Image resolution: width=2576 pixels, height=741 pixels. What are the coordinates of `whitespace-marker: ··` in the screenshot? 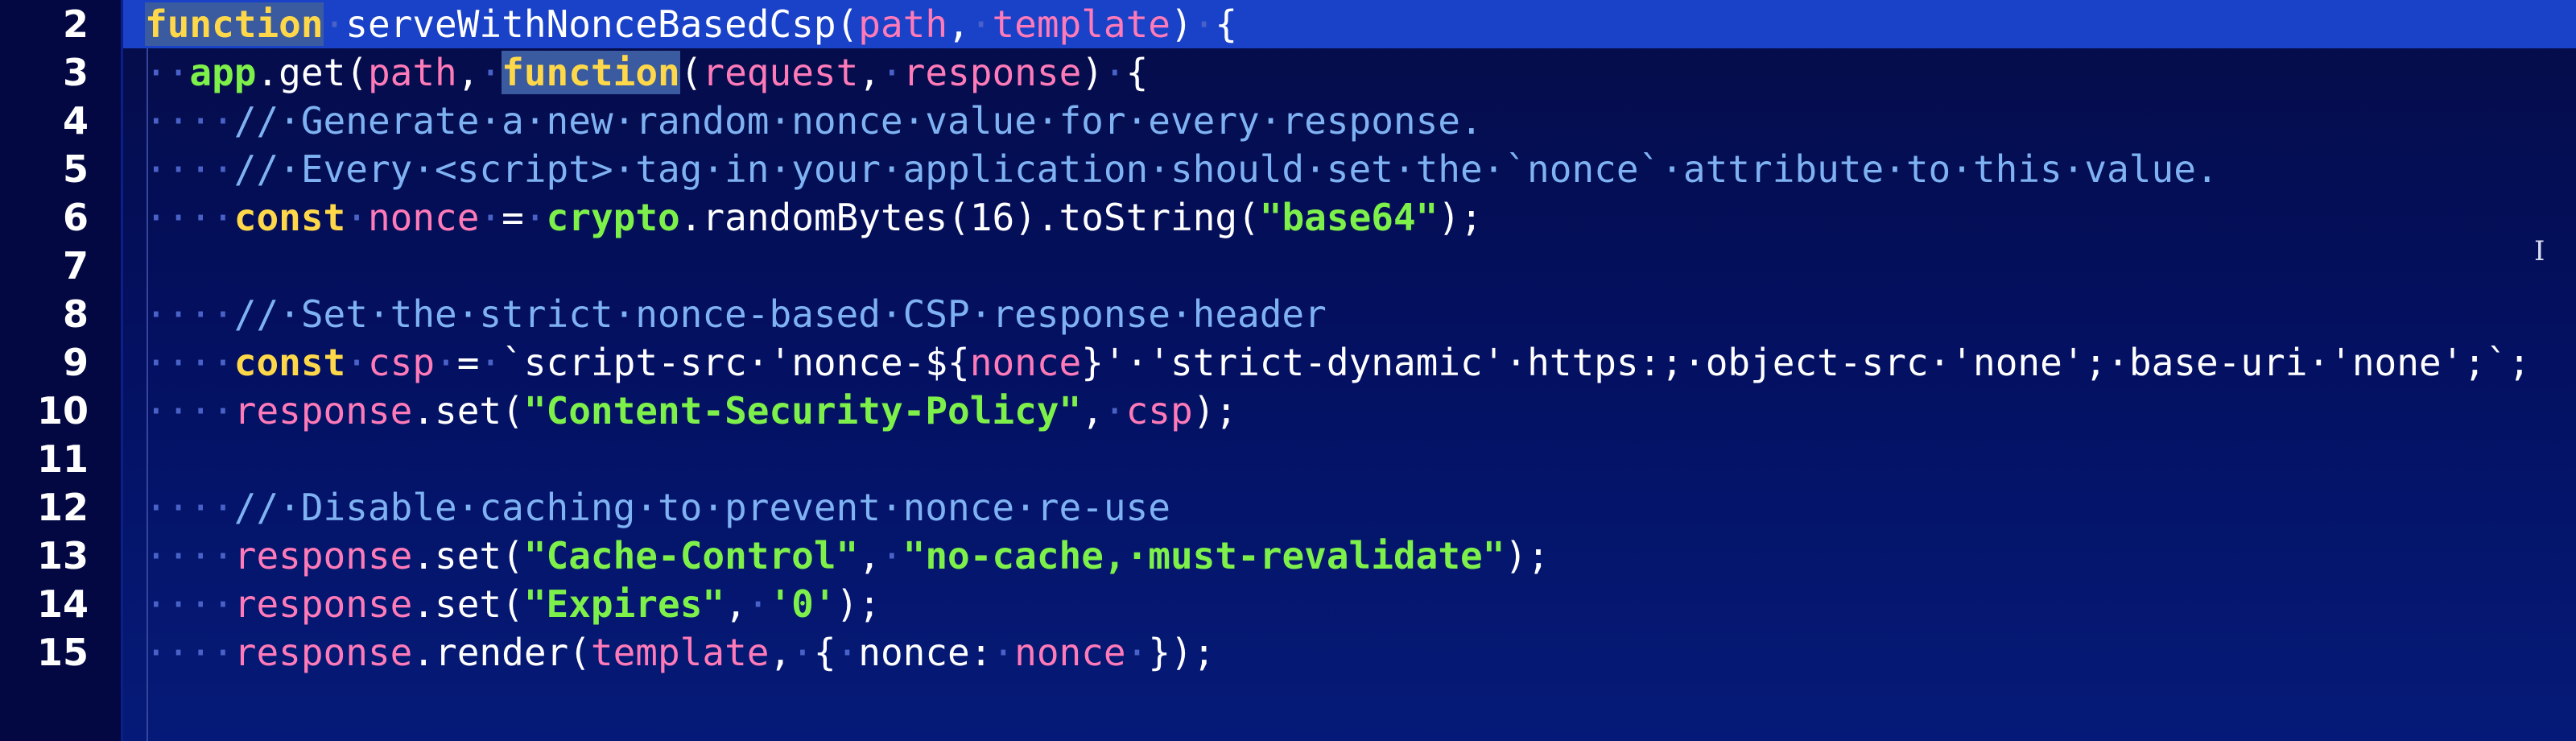 It's located at (167, 72).